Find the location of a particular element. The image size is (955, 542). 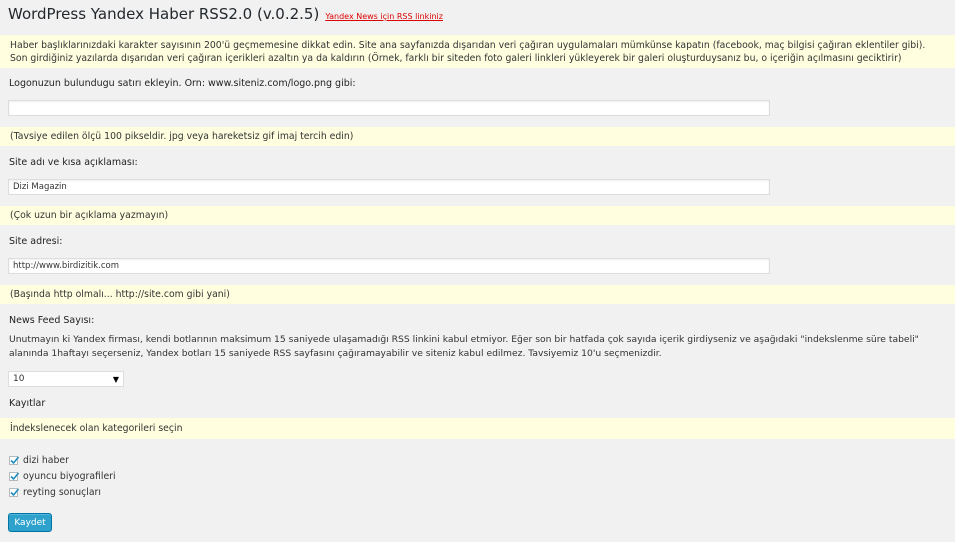

rss-link: Yandex News için RSS linkiniz is located at coordinates (384, 16).